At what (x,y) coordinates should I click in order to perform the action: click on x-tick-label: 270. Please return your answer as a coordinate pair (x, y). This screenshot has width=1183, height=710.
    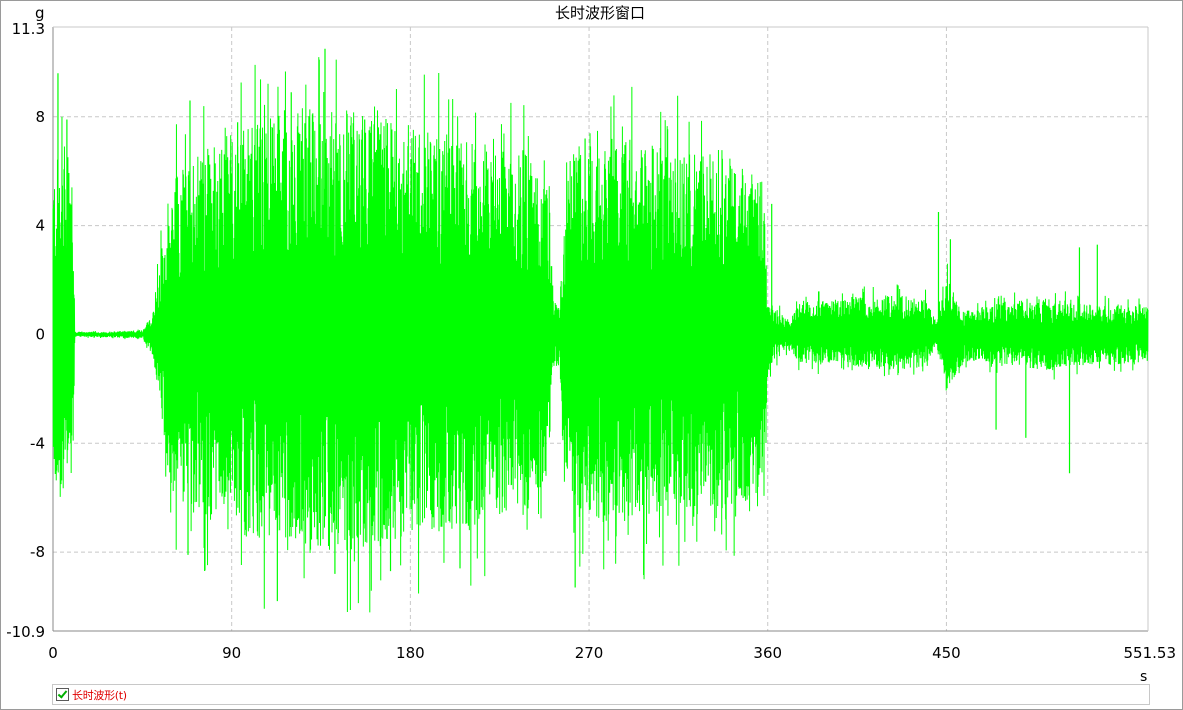
    Looking at the image, I should click on (589, 653).